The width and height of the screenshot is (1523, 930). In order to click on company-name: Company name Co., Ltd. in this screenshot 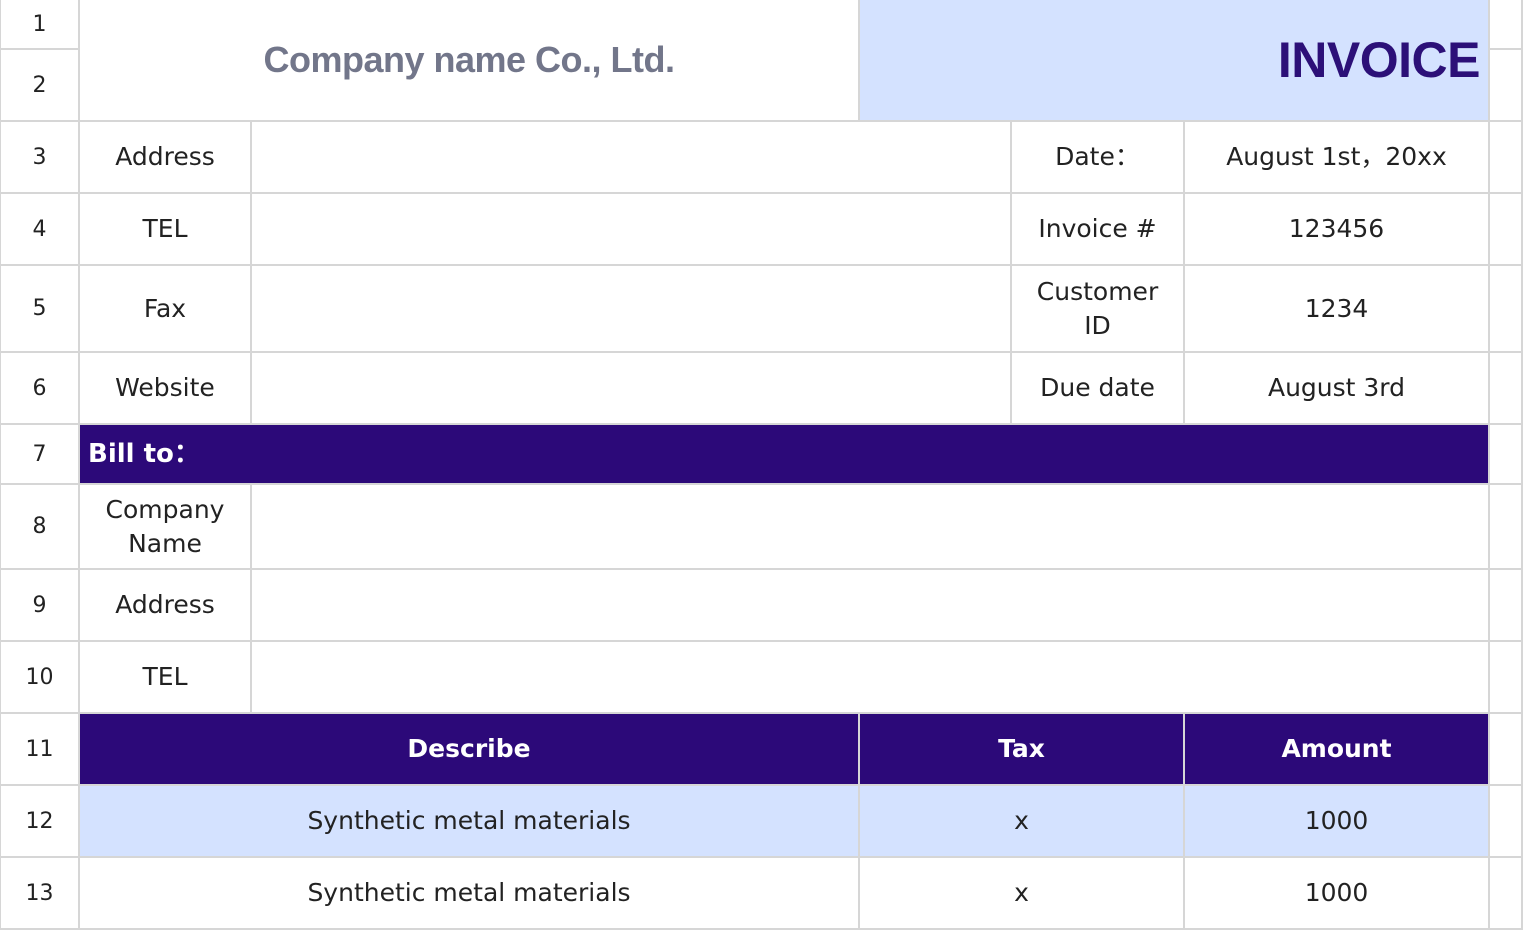, I will do `click(470, 61)`.